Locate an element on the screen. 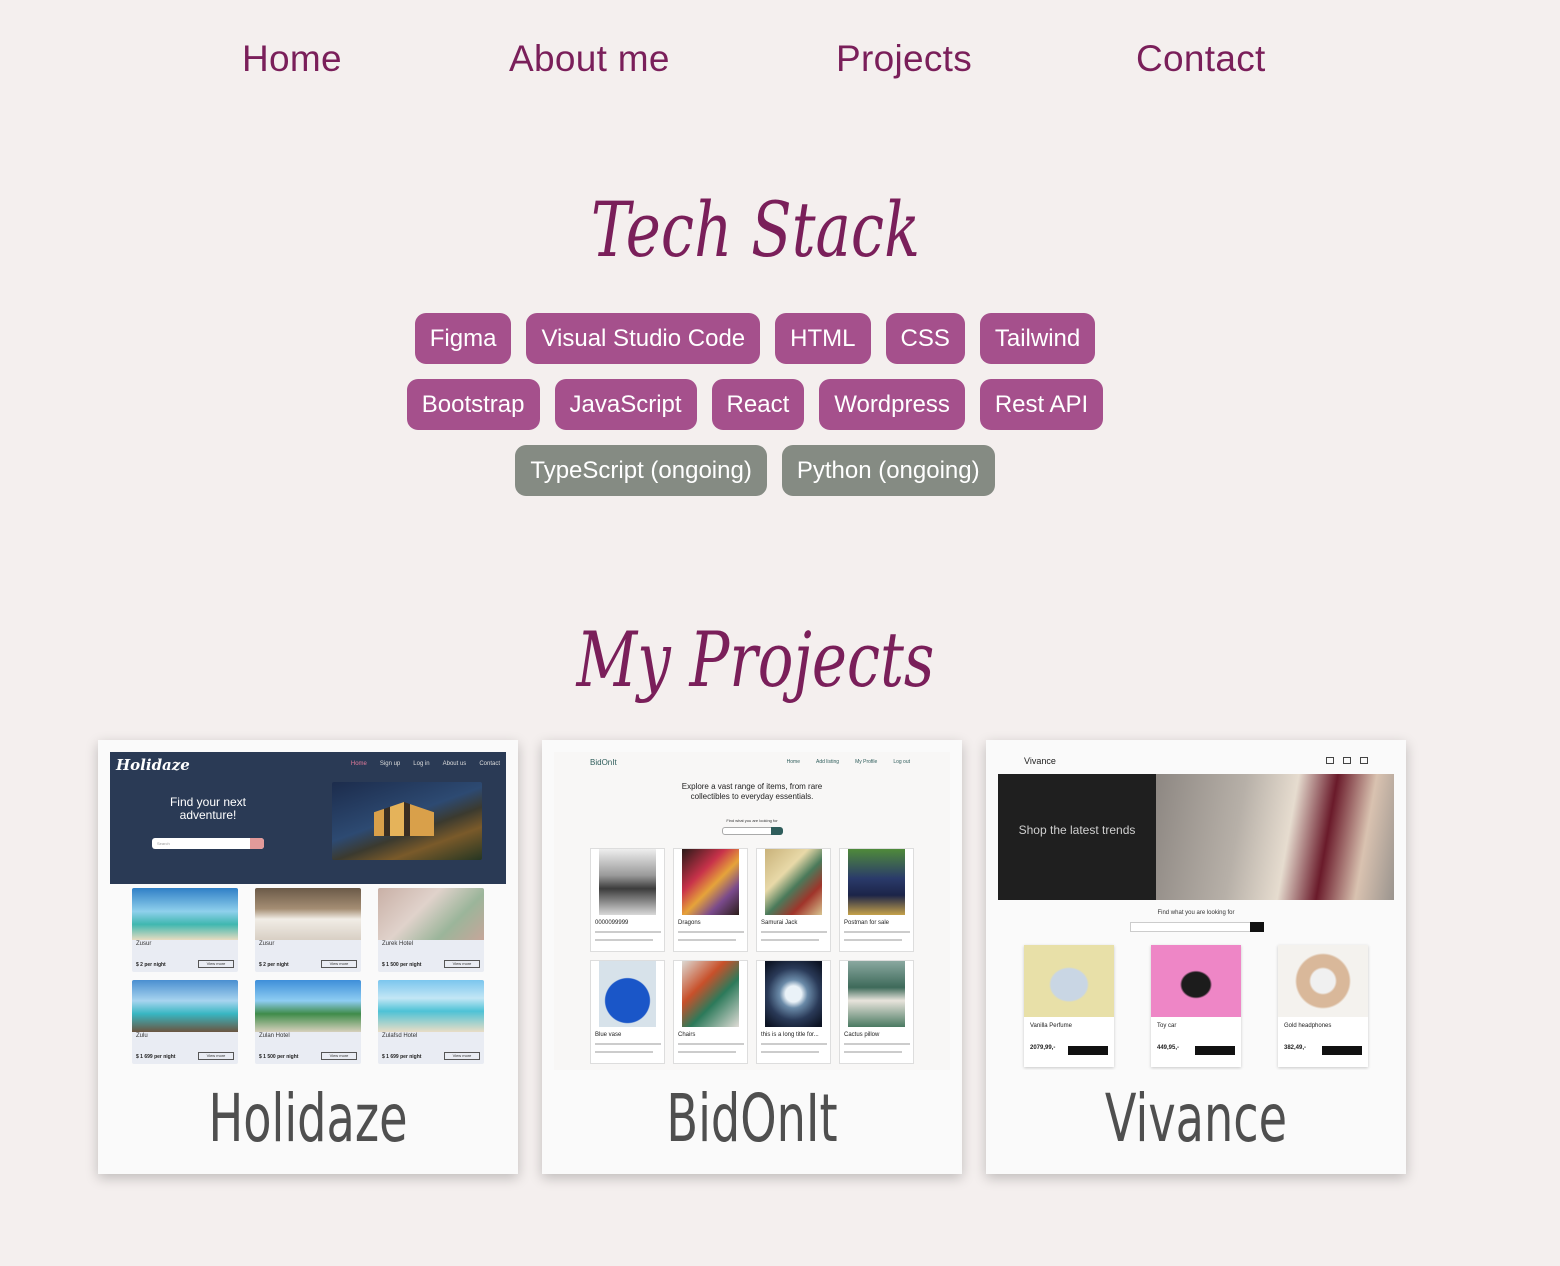  tech-chip: Wordpress is located at coordinates (892, 404).